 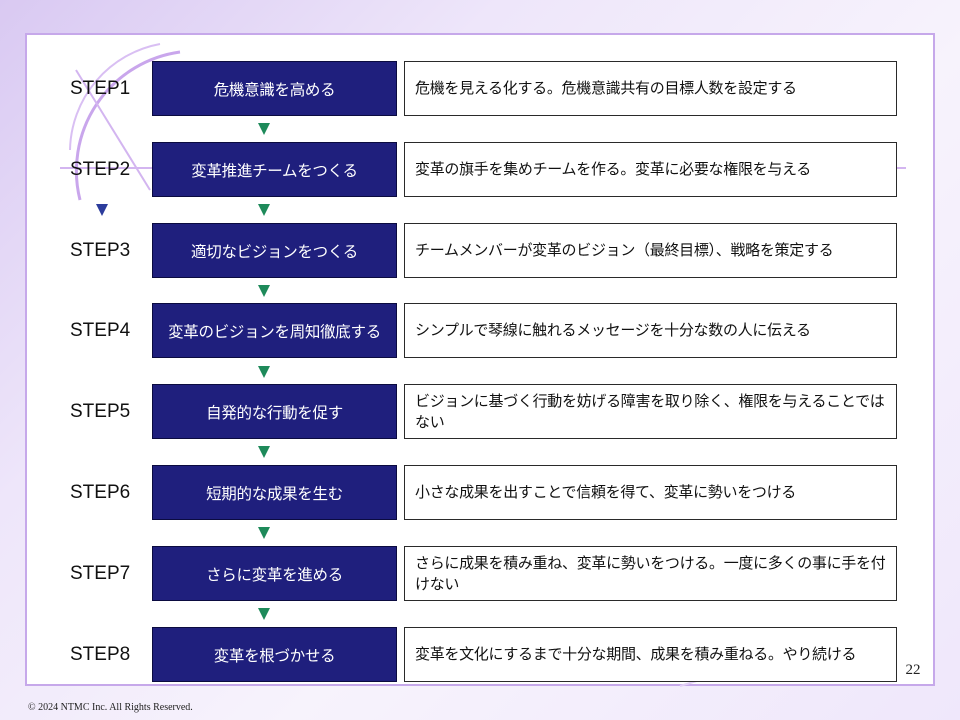 What do you see at coordinates (274, 330) in the screenshot?
I see `step-title-box: 変革のビジョンを周知徹底する` at bounding box center [274, 330].